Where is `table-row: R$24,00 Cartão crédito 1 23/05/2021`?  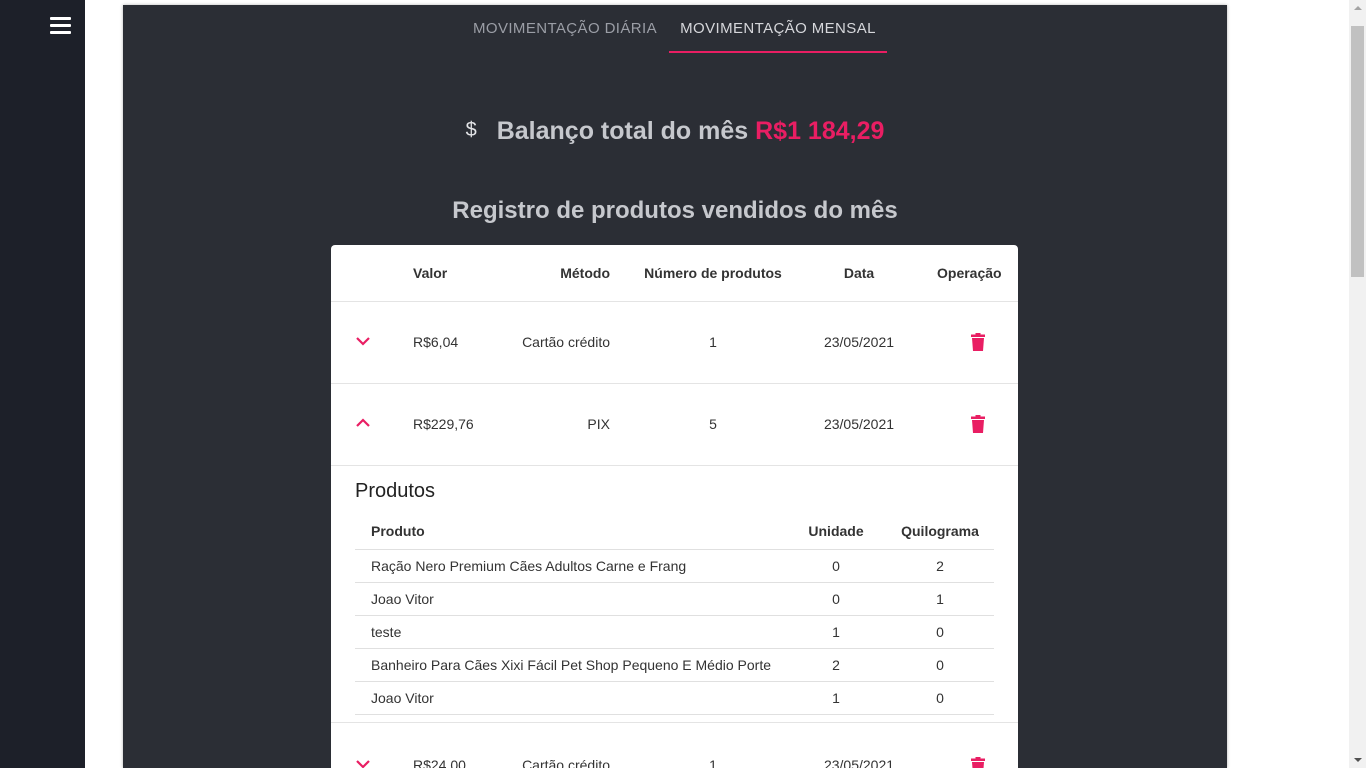
table-row: R$24,00 Cartão crédito 1 23/05/2021 is located at coordinates (674, 745).